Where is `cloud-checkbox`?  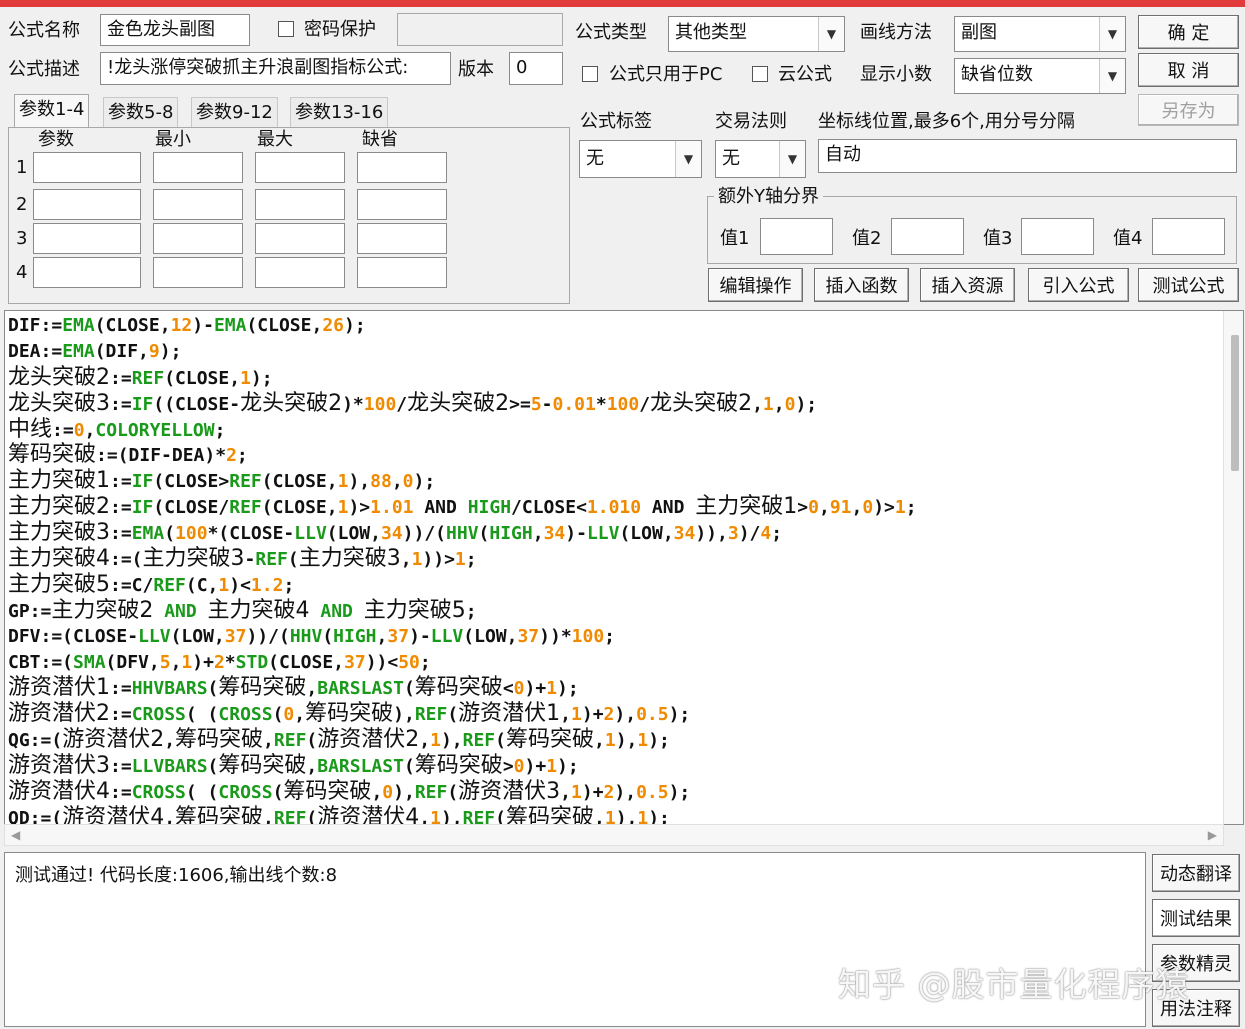 cloud-checkbox is located at coordinates (760, 74).